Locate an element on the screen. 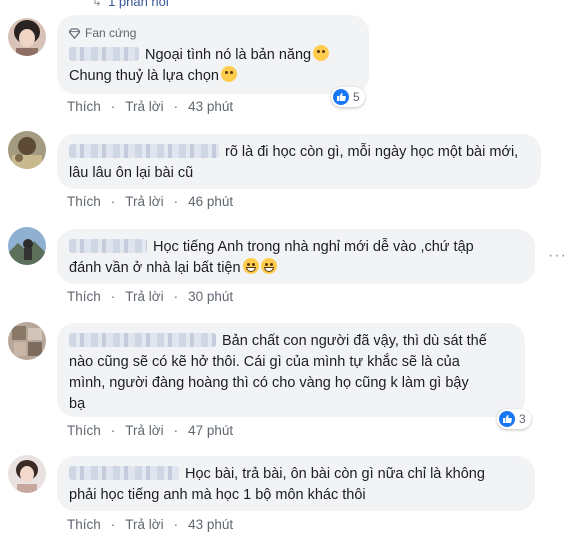  timestamp: 47 phút is located at coordinates (210, 430).